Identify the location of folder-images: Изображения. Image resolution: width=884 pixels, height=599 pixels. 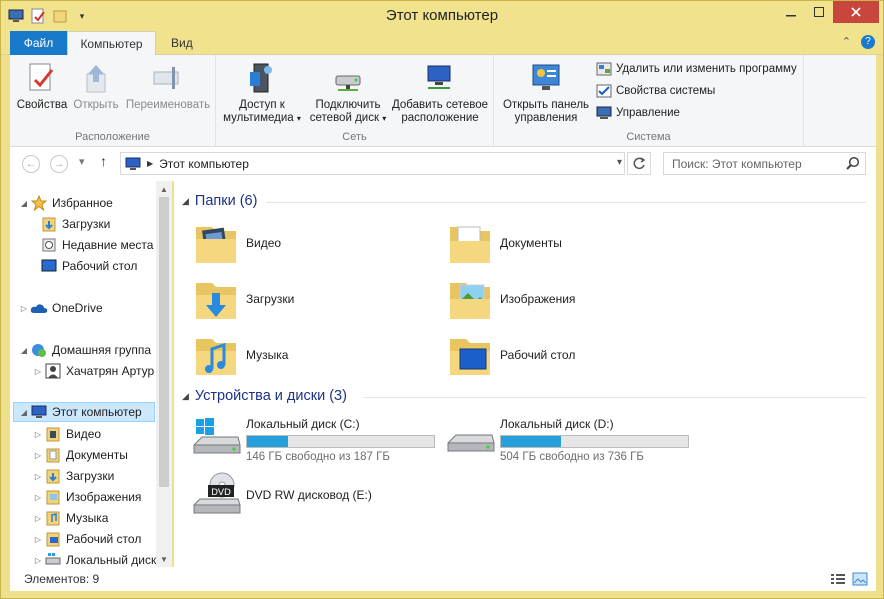
(510, 299).